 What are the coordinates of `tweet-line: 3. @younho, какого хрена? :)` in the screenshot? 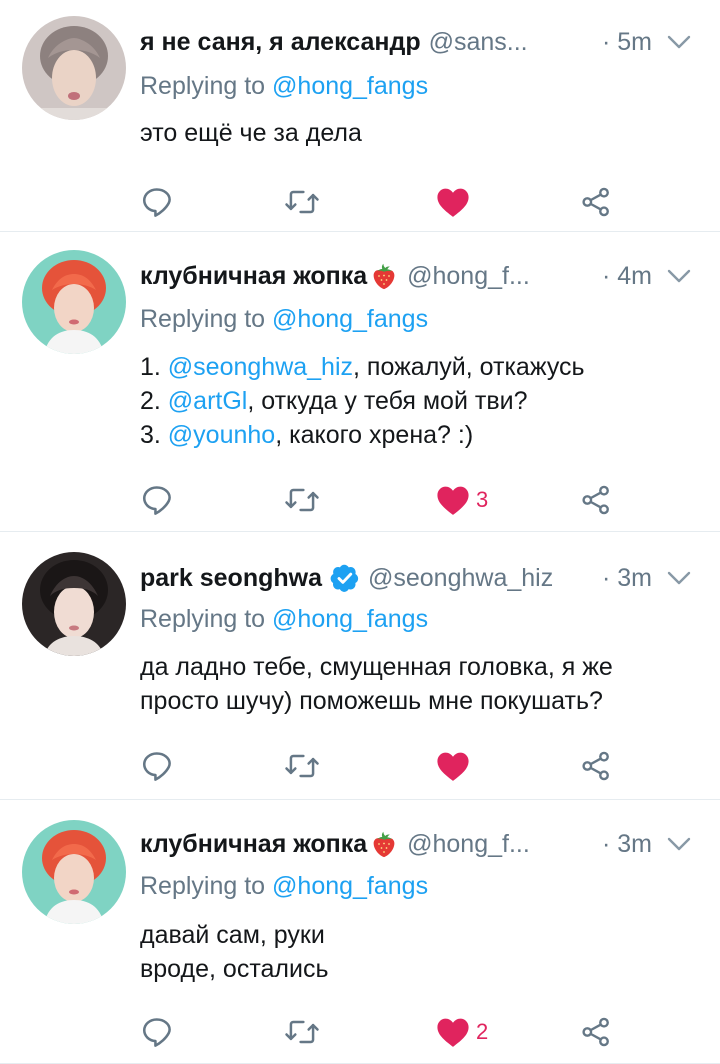 It's located at (415, 435).